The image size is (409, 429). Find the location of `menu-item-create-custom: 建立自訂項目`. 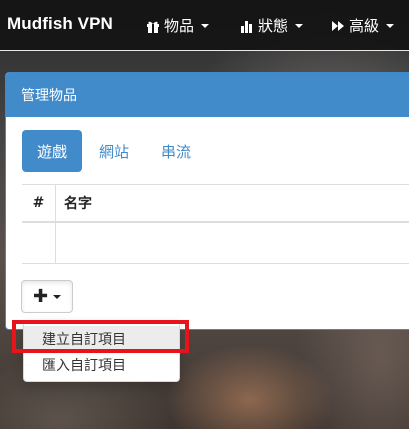

menu-item-create-custom: 建立自訂項目 is located at coordinates (101, 339).